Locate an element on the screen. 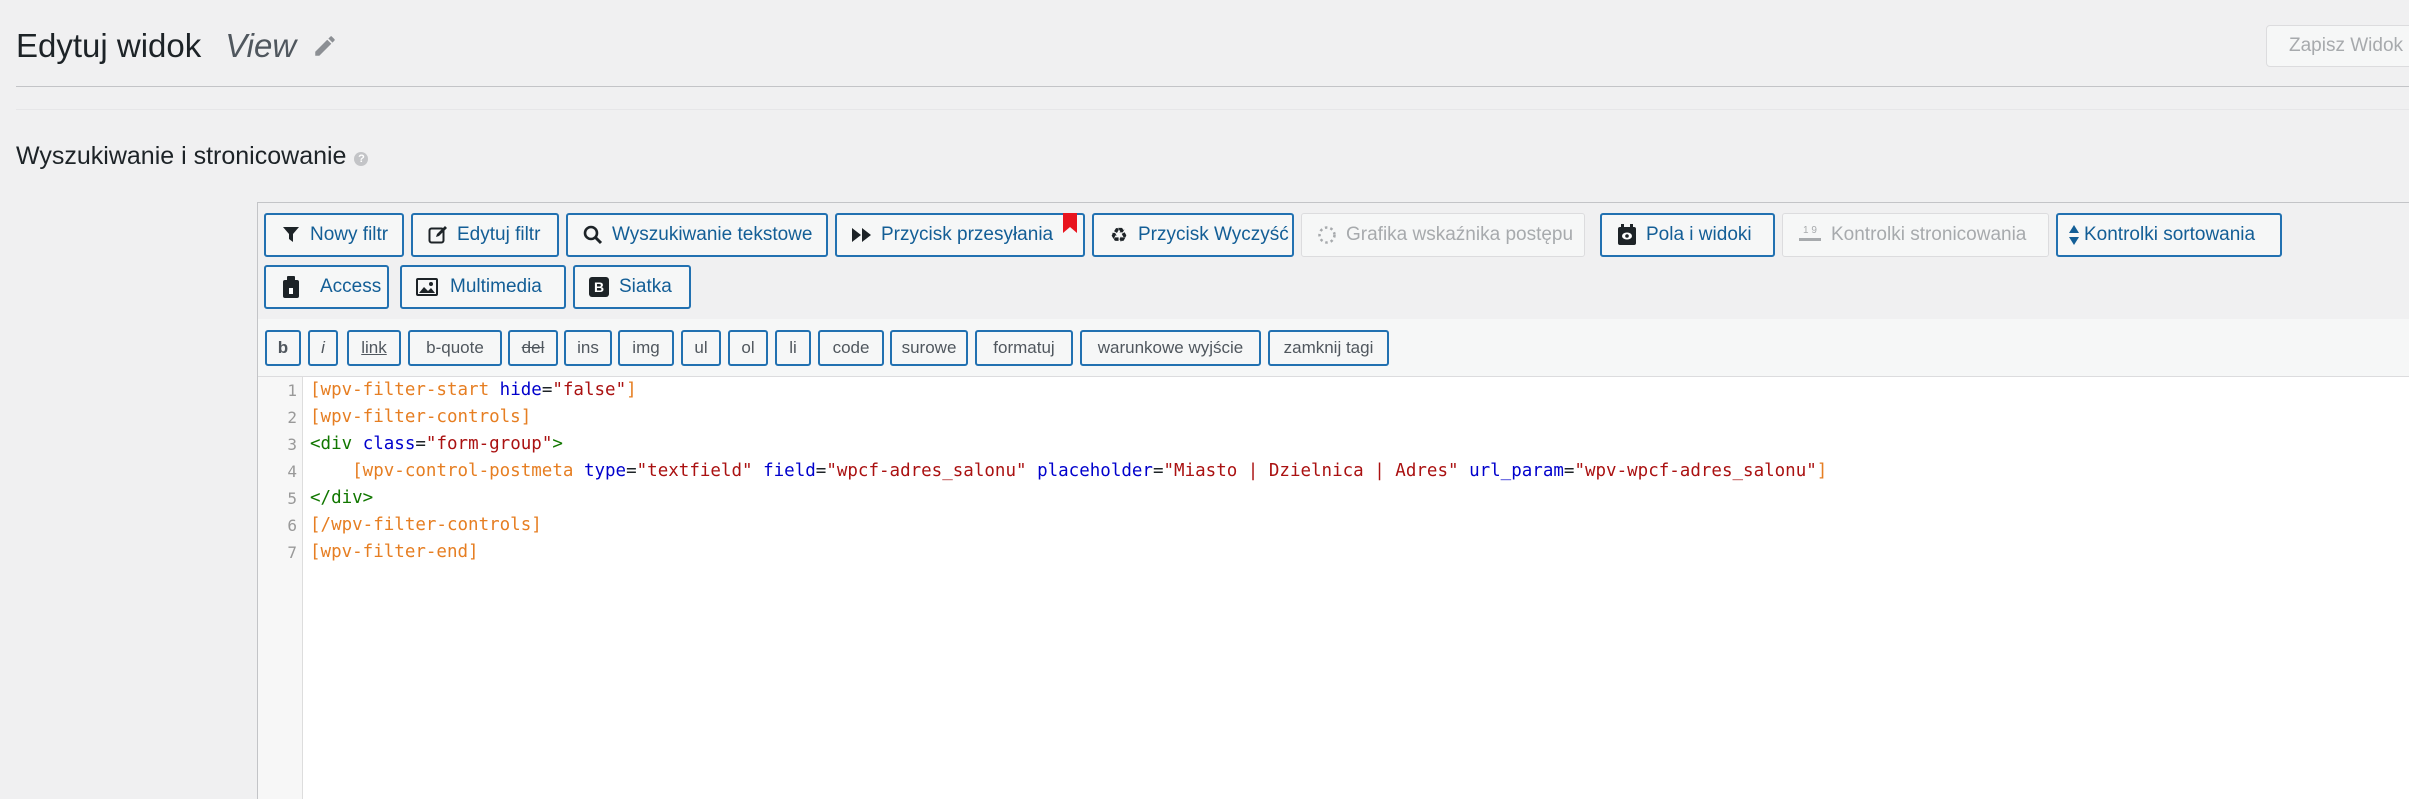 This screenshot has width=2409, height=799. recycle-icon: ♻ is located at coordinates (1119, 235).